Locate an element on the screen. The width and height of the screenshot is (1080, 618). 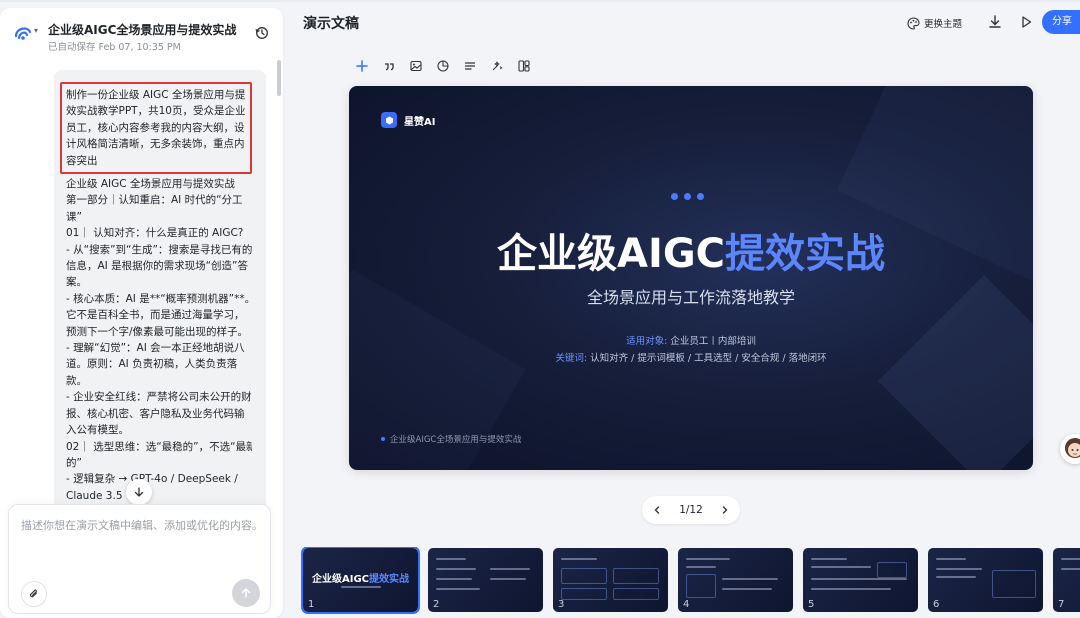
slide-thumbnail: 3 is located at coordinates (610, 580).